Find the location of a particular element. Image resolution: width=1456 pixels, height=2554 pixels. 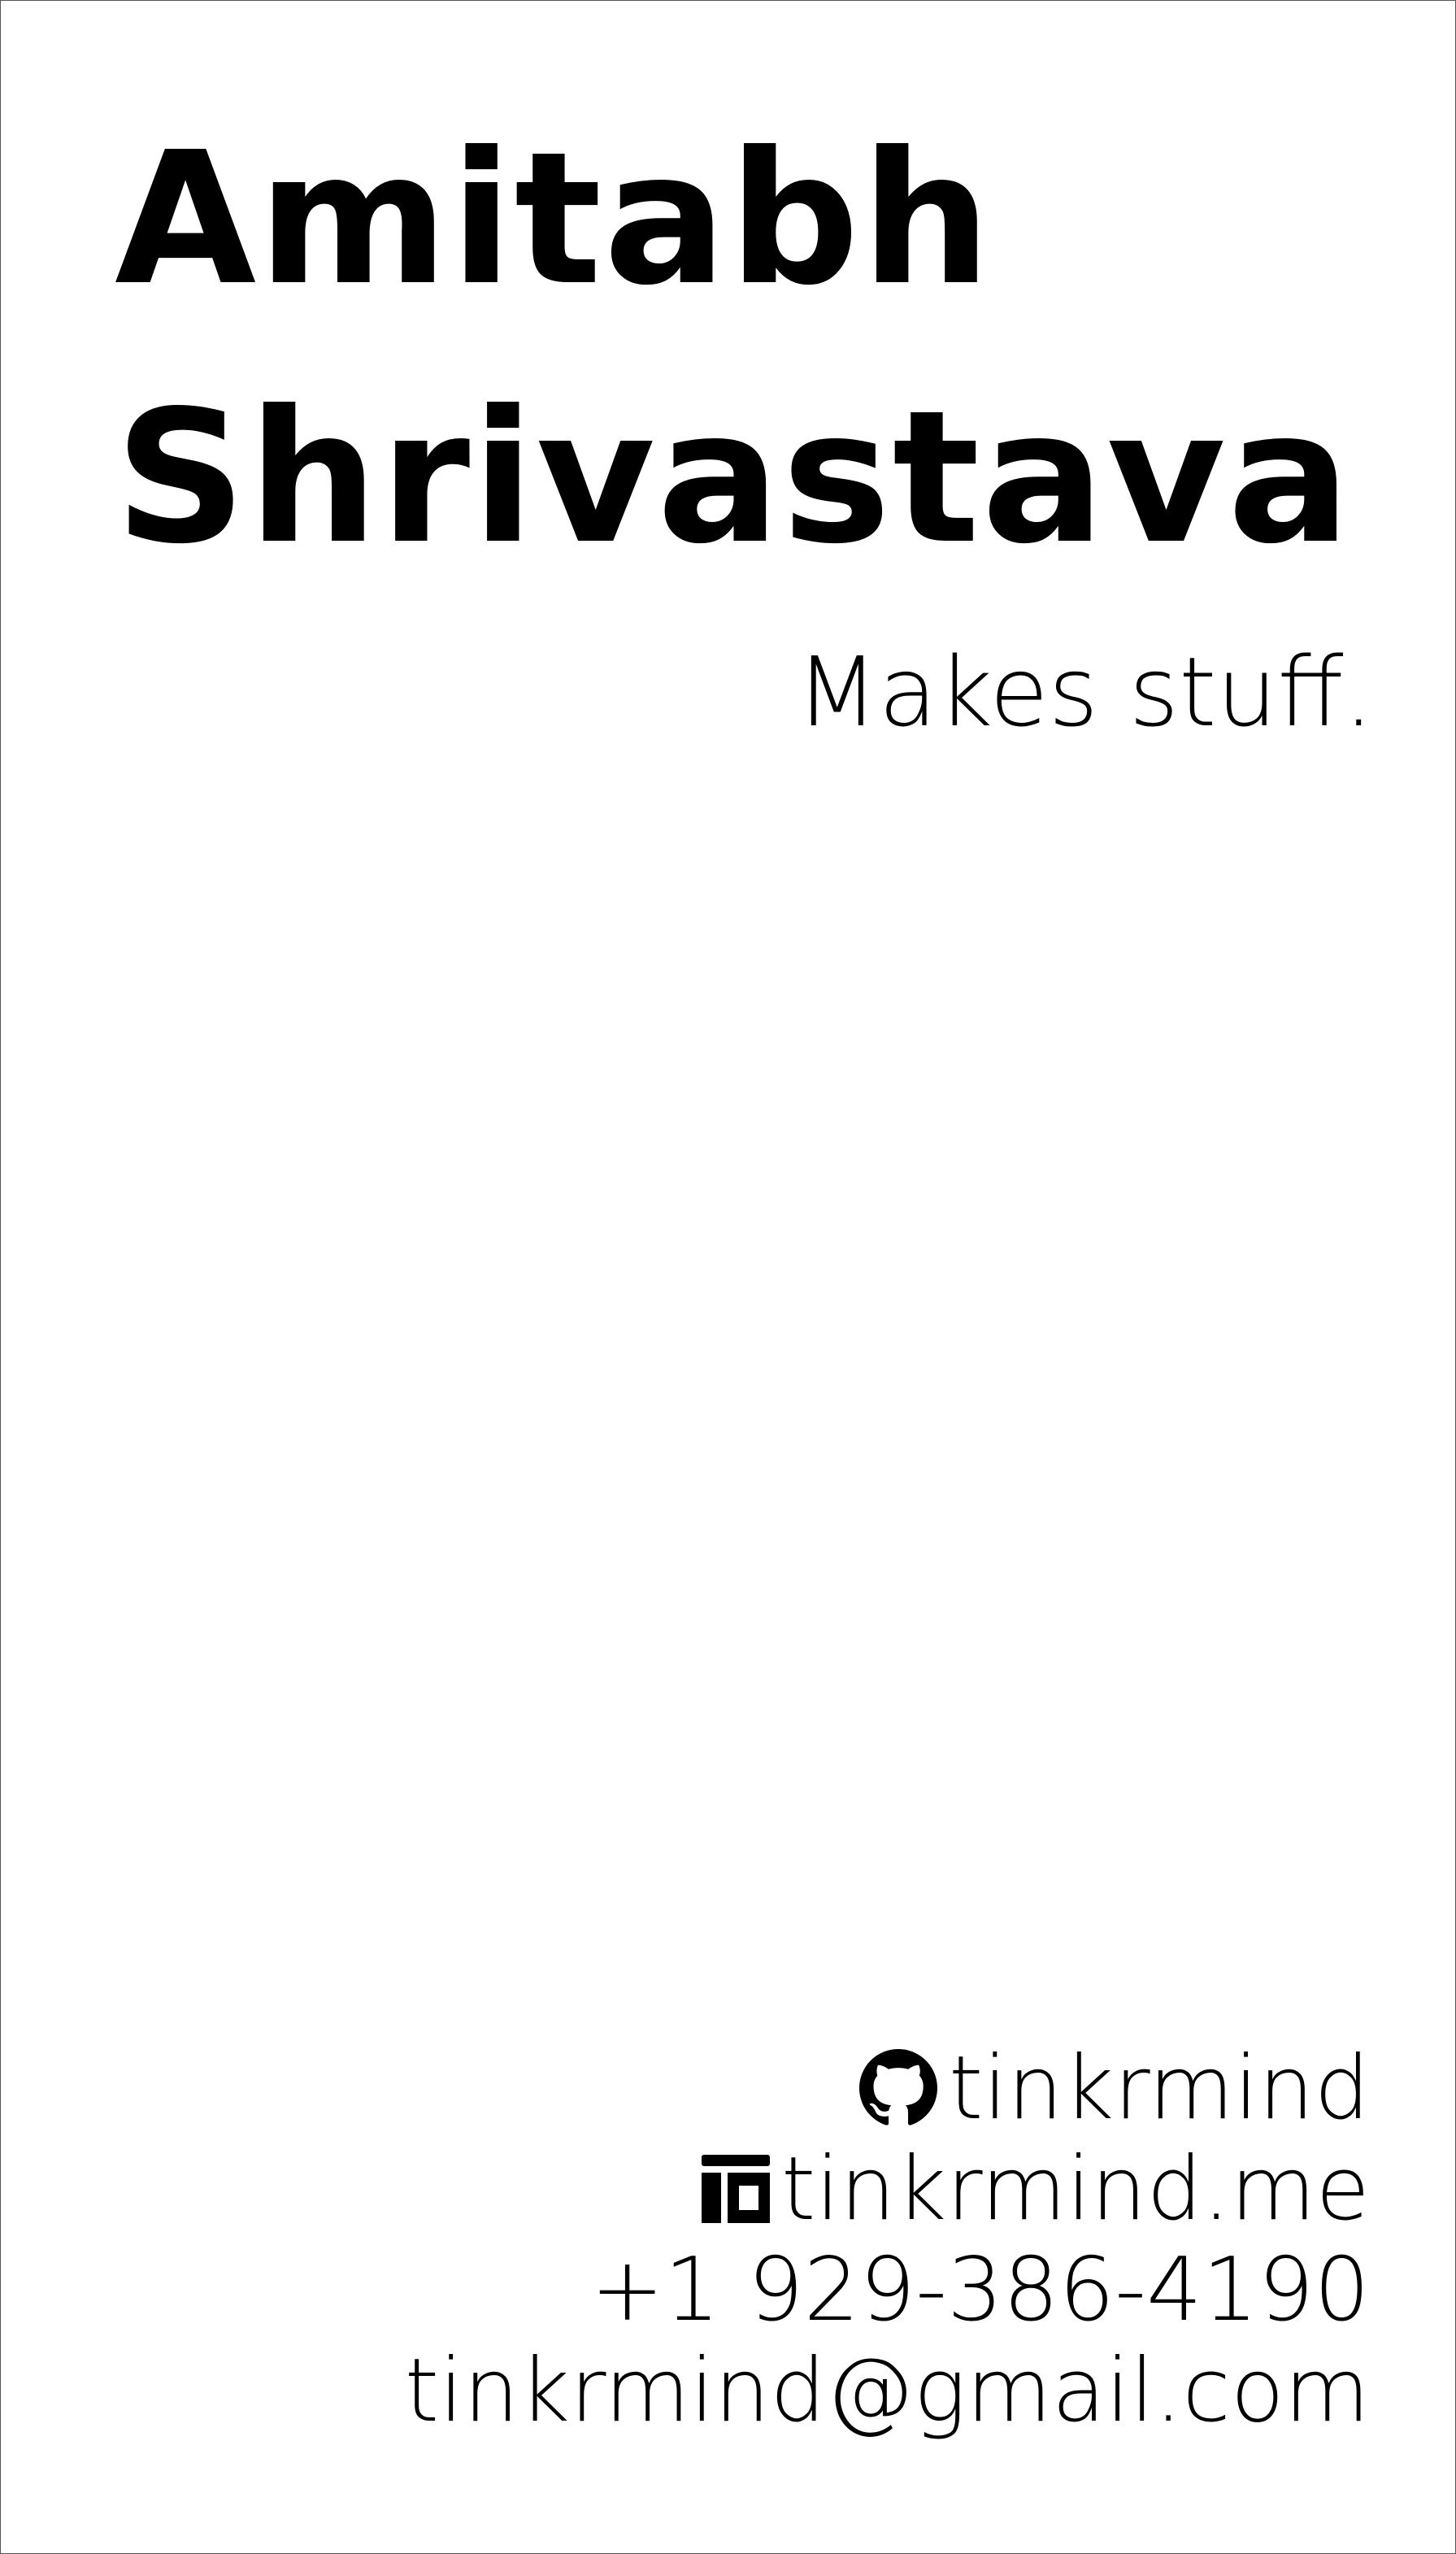

tagline: Makes stuff. is located at coordinates (1085, 692).